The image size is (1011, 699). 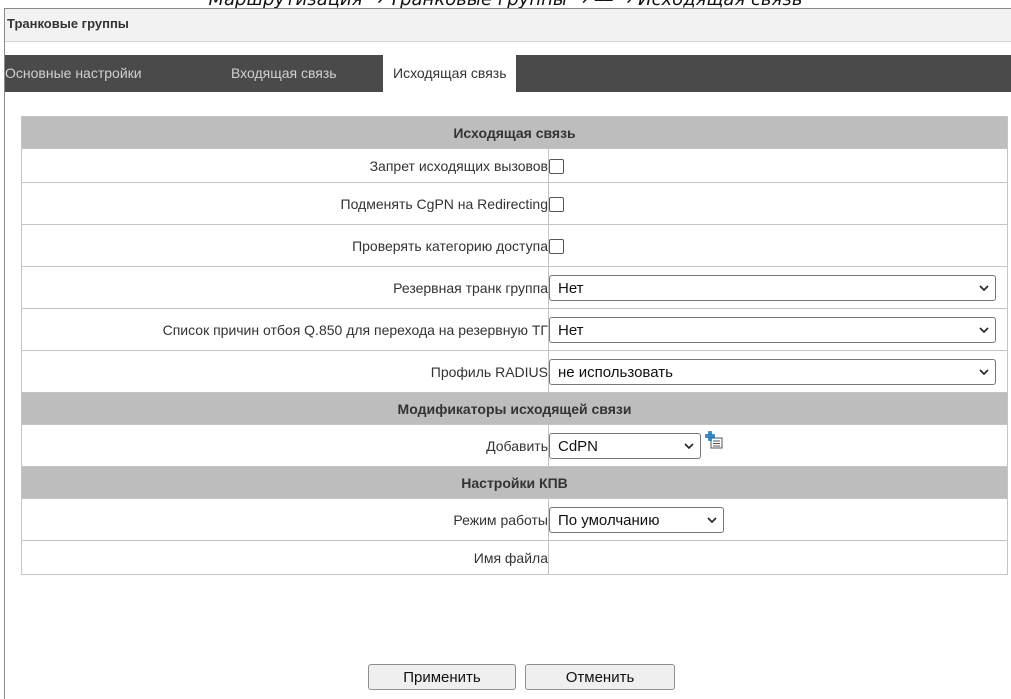 What do you see at coordinates (514, 132) in the screenshot?
I see `section-header-outgoing: Исходящая связь` at bounding box center [514, 132].